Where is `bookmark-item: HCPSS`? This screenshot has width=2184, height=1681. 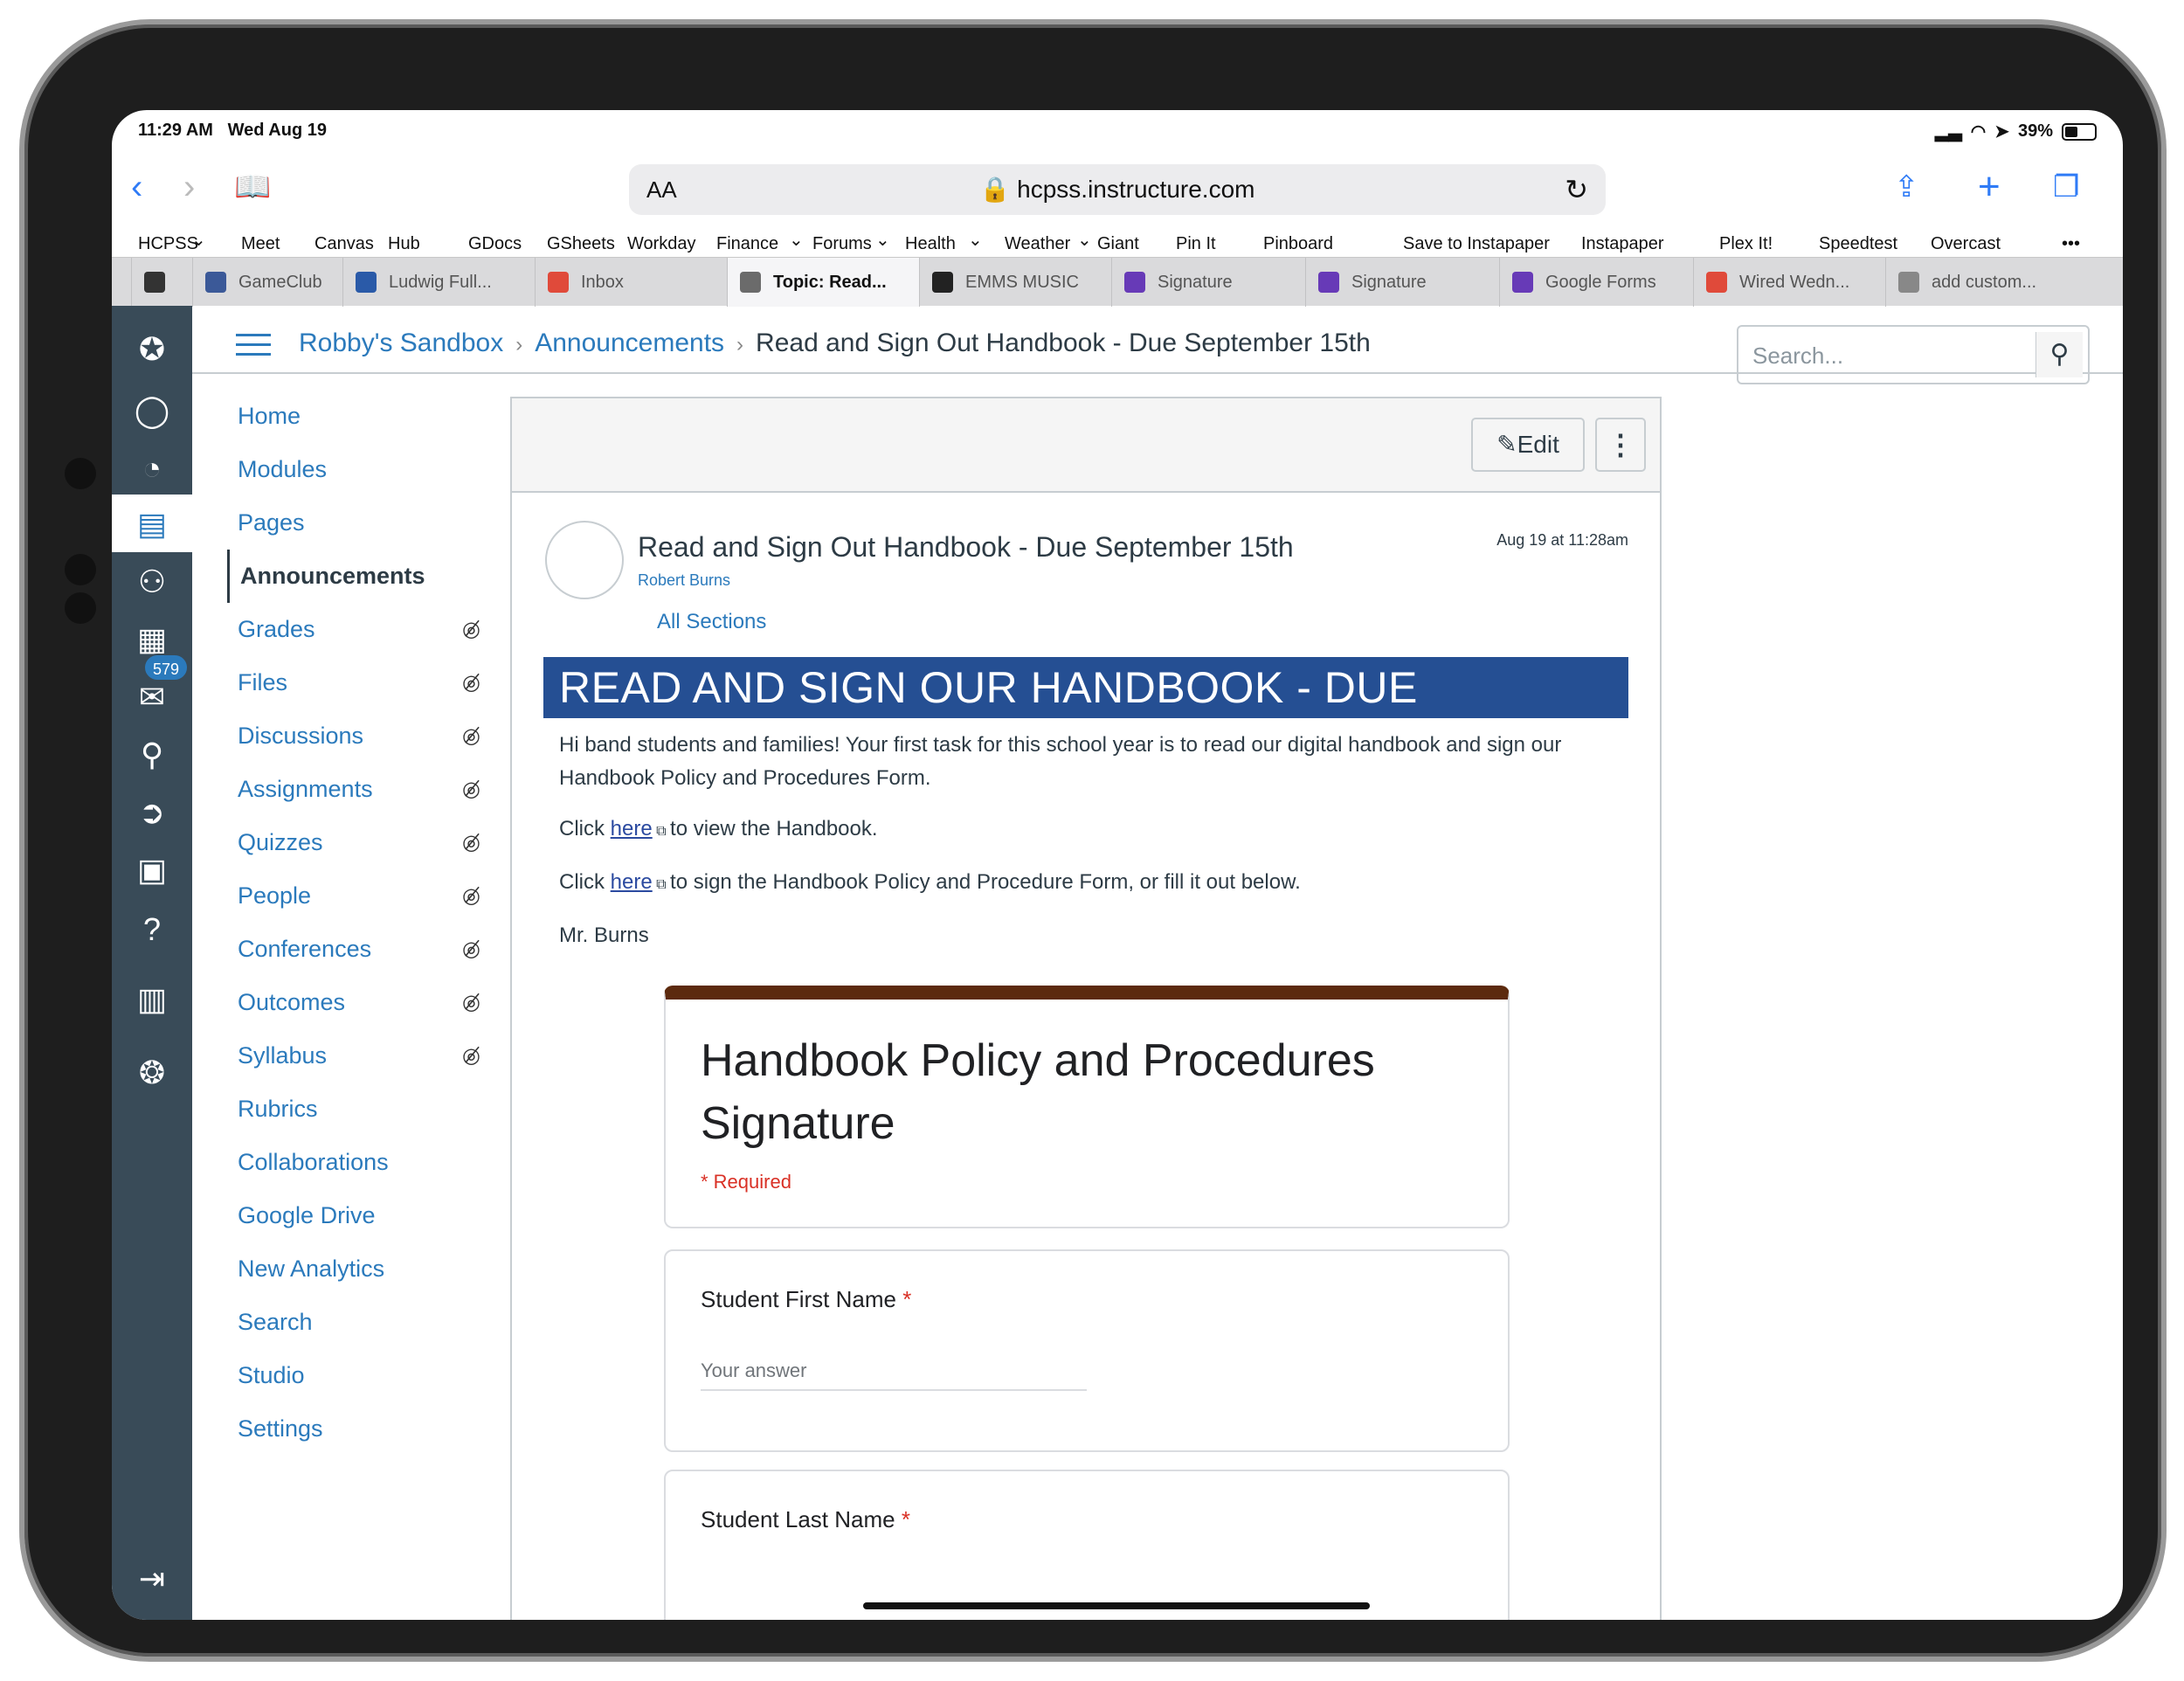 bookmark-item: HCPSS is located at coordinates (168, 244).